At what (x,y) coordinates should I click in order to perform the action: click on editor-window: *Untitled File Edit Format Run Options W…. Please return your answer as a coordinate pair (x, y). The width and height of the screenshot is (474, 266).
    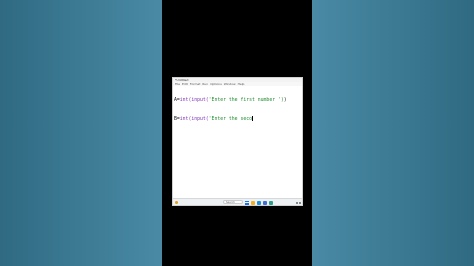
    Looking at the image, I should click on (237, 141).